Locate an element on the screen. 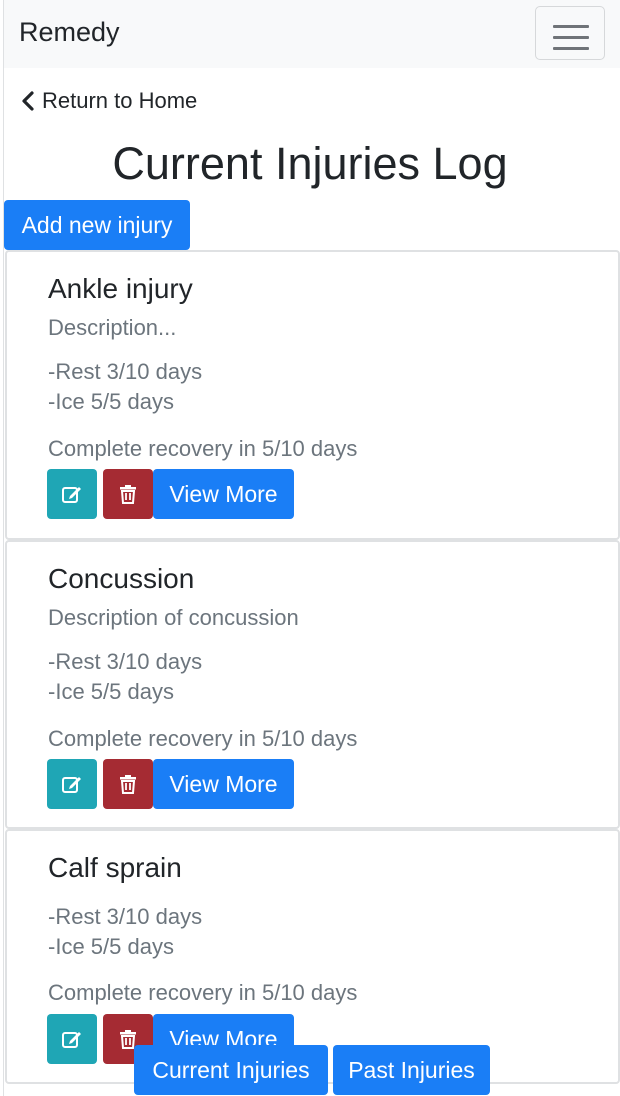 Image resolution: width=620 pixels, height=1096 pixels. injury-title: Concussion is located at coordinates (121, 578).